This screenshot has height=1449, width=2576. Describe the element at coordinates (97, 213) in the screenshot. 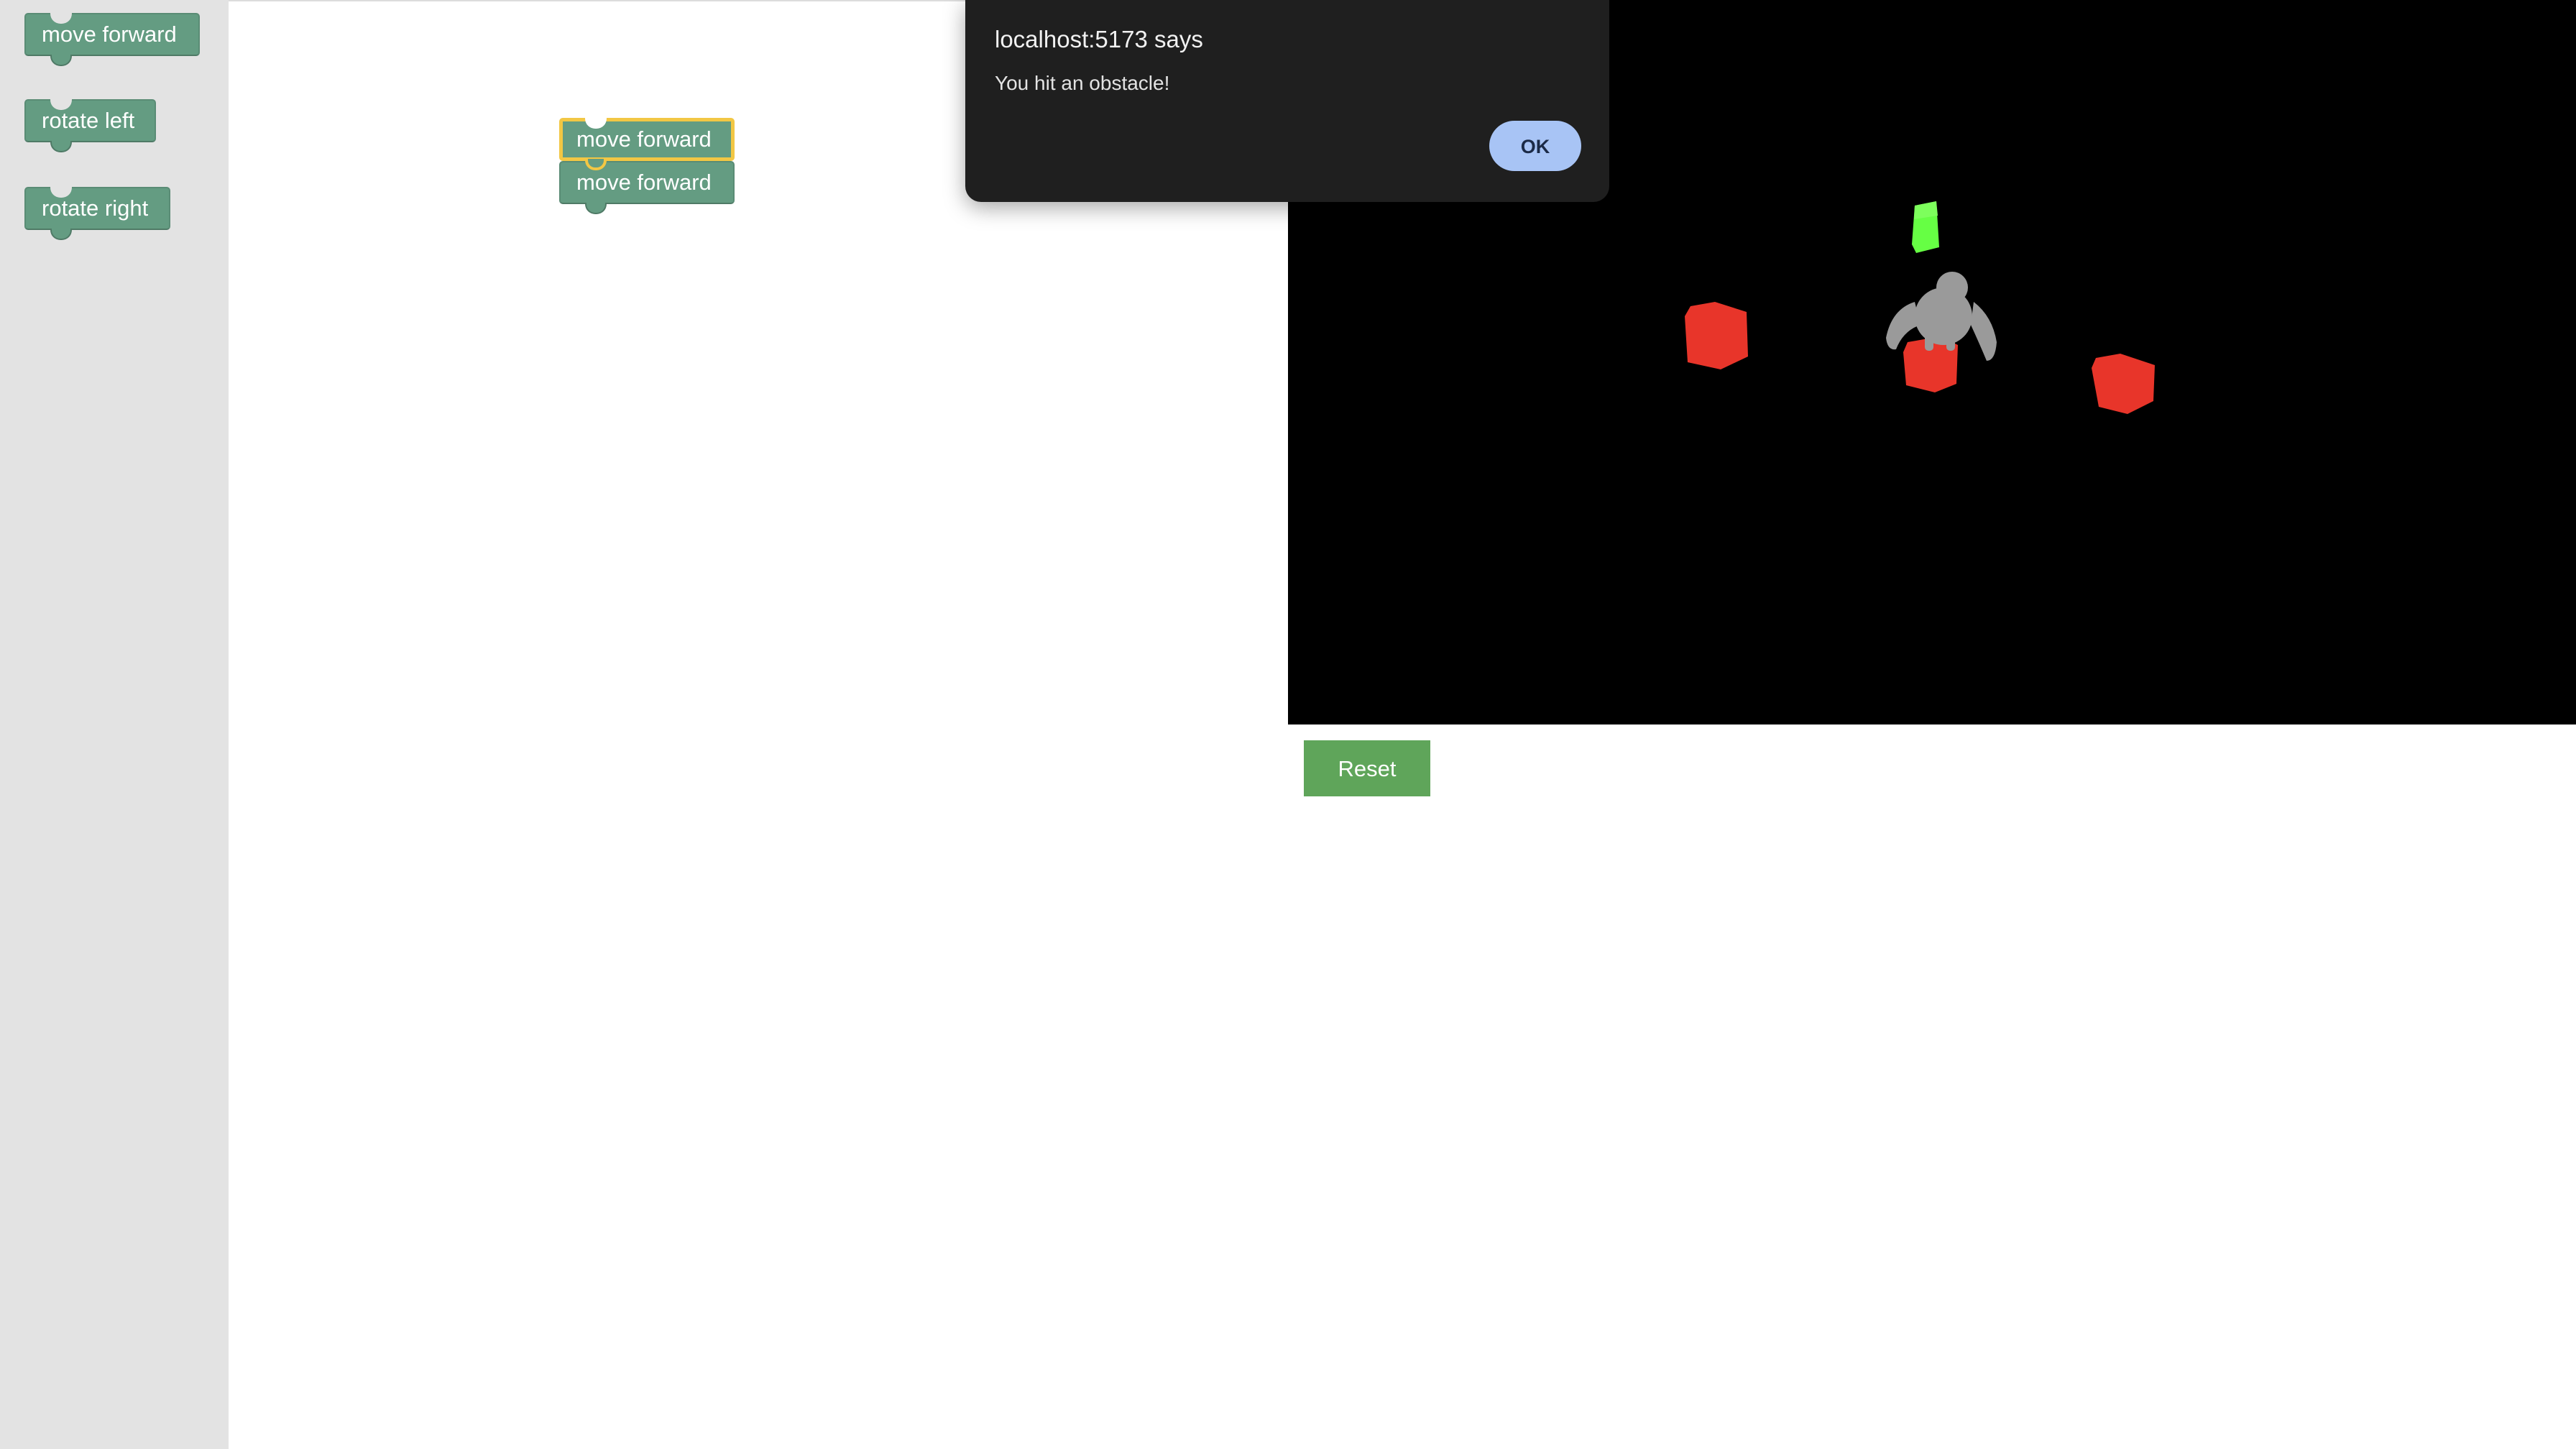

I see `toolbox-block-rotate-right: rotate right` at that location.